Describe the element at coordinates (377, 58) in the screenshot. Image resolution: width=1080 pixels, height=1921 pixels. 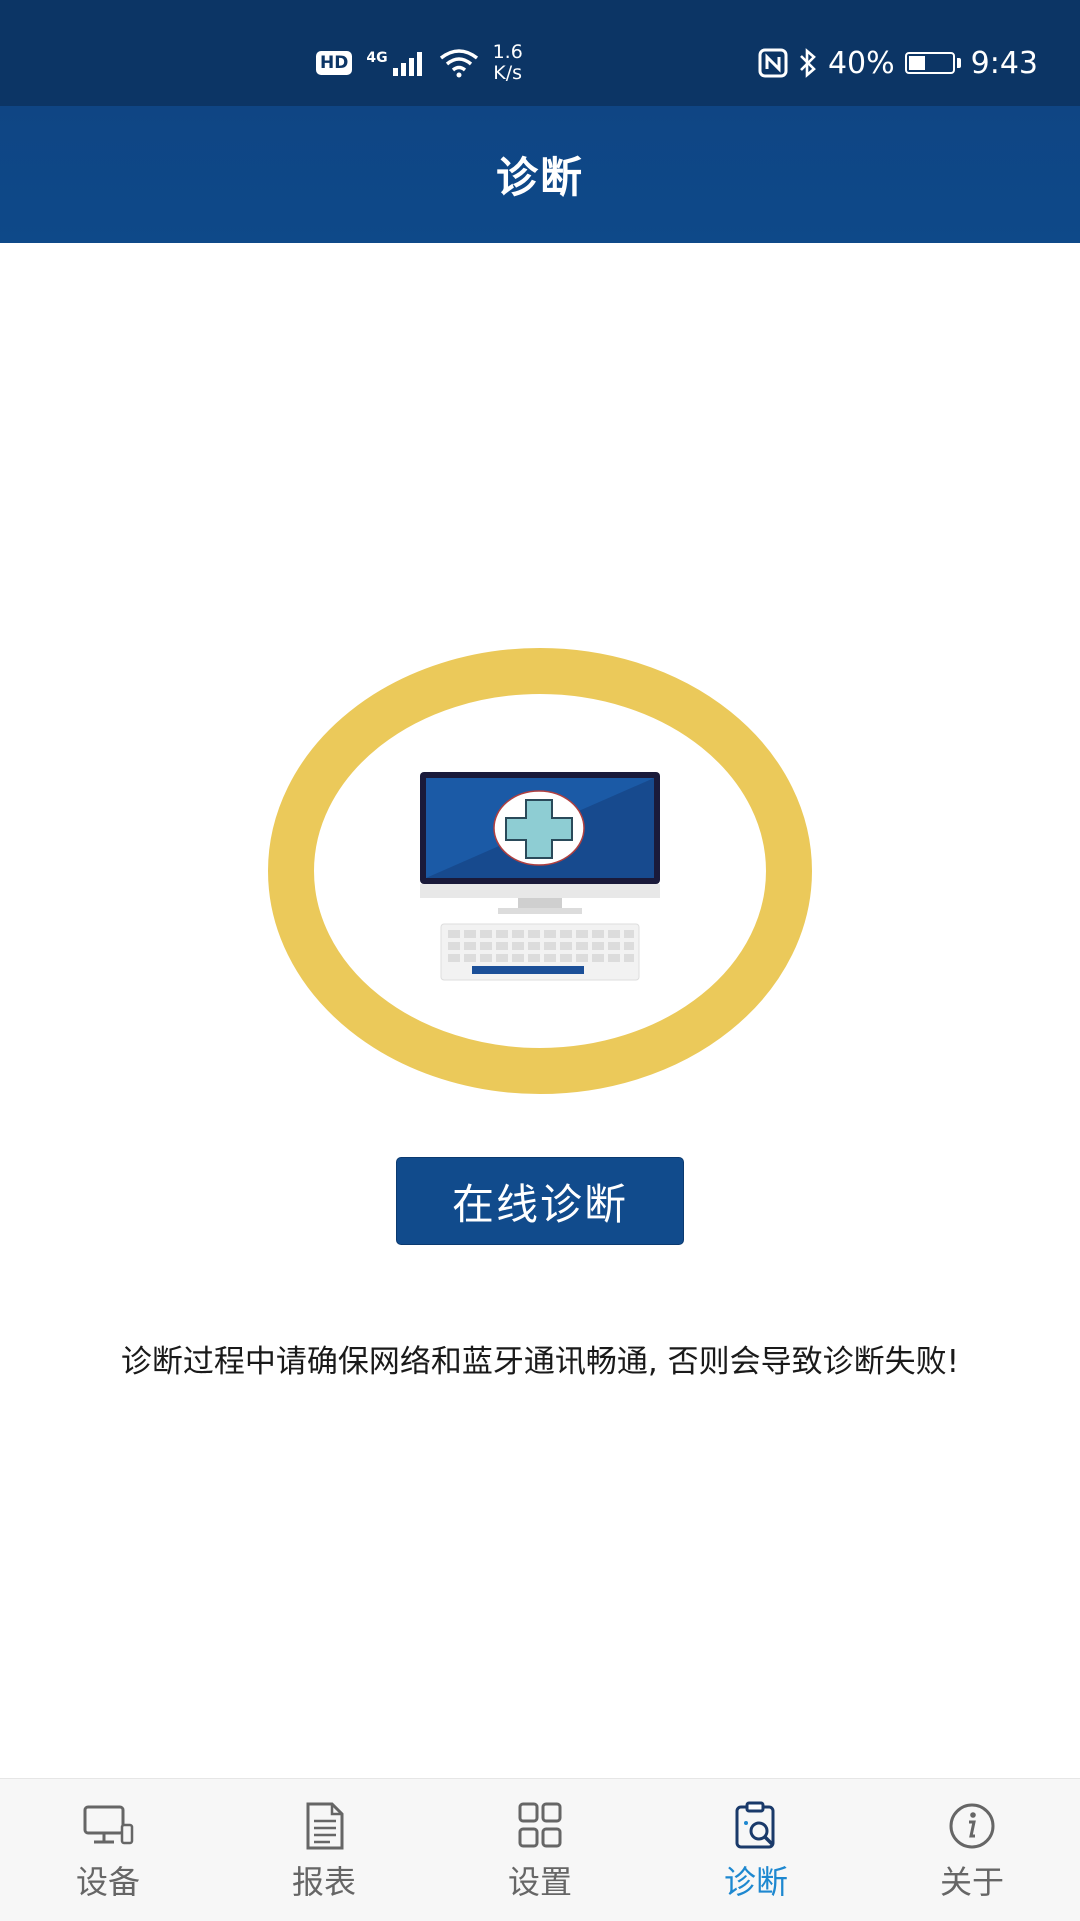
I see `network-type: 4G` at that location.